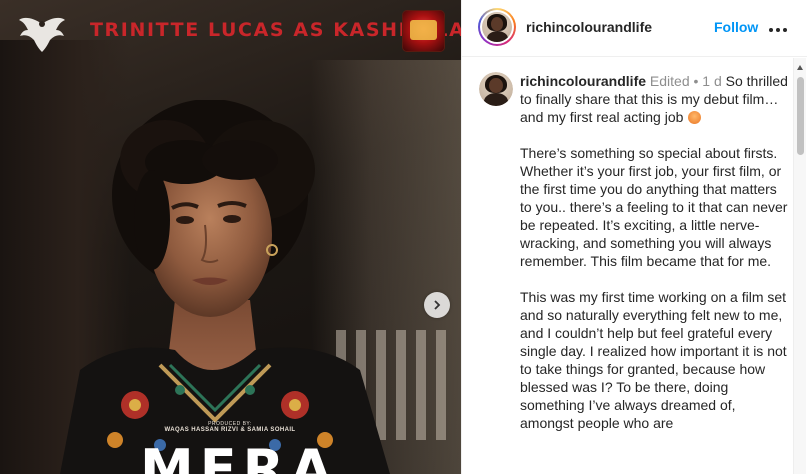 This screenshot has height=474, width=807. I want to click on studio-logo, so click(42, 33).